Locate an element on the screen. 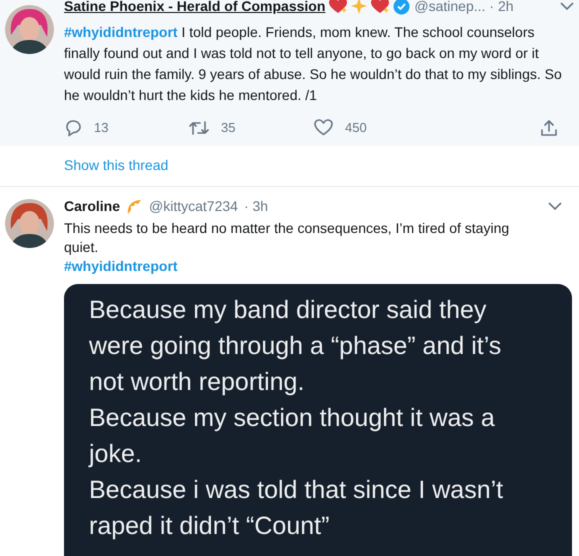 This screenshot has height=556, width=579. tweet-text: #whyididntreport I told people. Friends, mom knew. The school counselors finally found out and I was told not to tell anyone, to go back on my word or it would ruin the family. 9 years of abuse. So he wouldn’t do that to my siblings. So he wouldn’t hurt the kids he mentored. /1 is located at coordinates (313, 64).